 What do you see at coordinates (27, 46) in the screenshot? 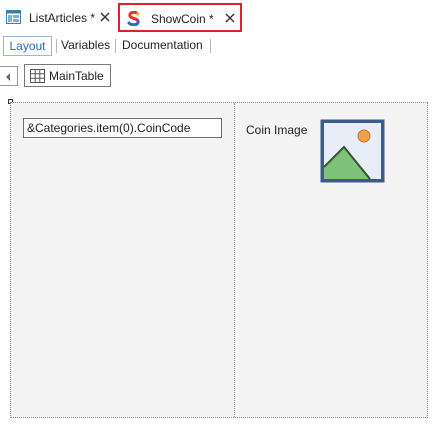
I see `tab-layout: Layout` at bounding box center [27, 46].